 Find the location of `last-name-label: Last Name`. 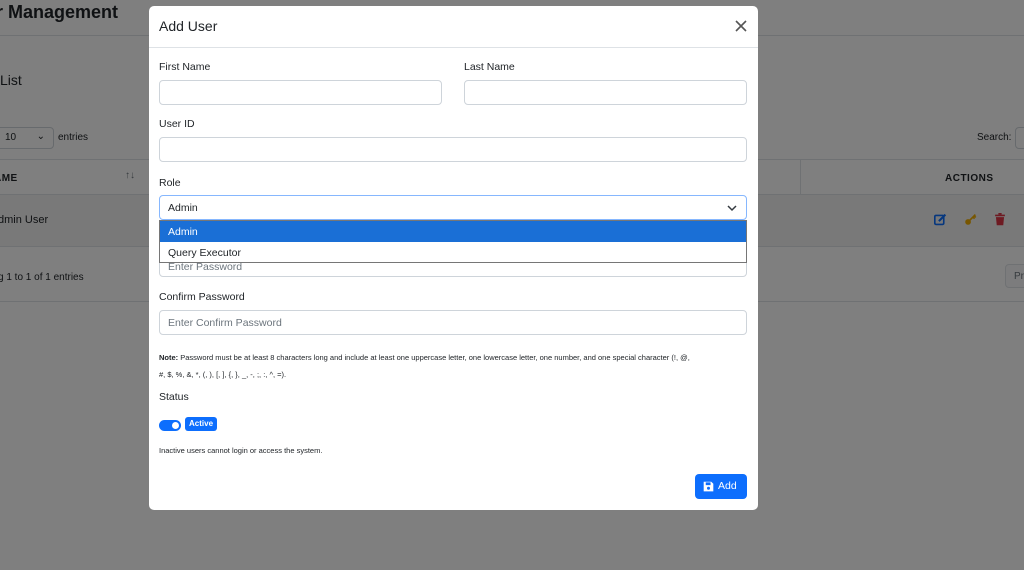

last-name-label: Last Name is located at coordinates (489, 67).